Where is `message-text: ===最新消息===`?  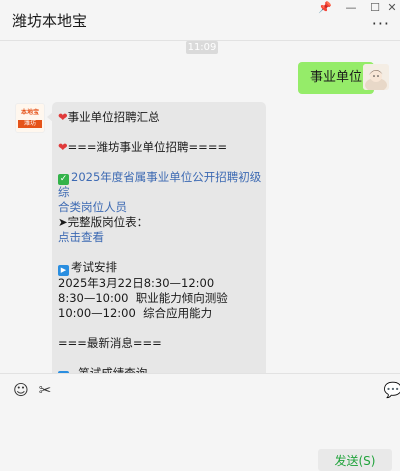
message-text: ===最新消息=== is located at coordinates (110, 343).